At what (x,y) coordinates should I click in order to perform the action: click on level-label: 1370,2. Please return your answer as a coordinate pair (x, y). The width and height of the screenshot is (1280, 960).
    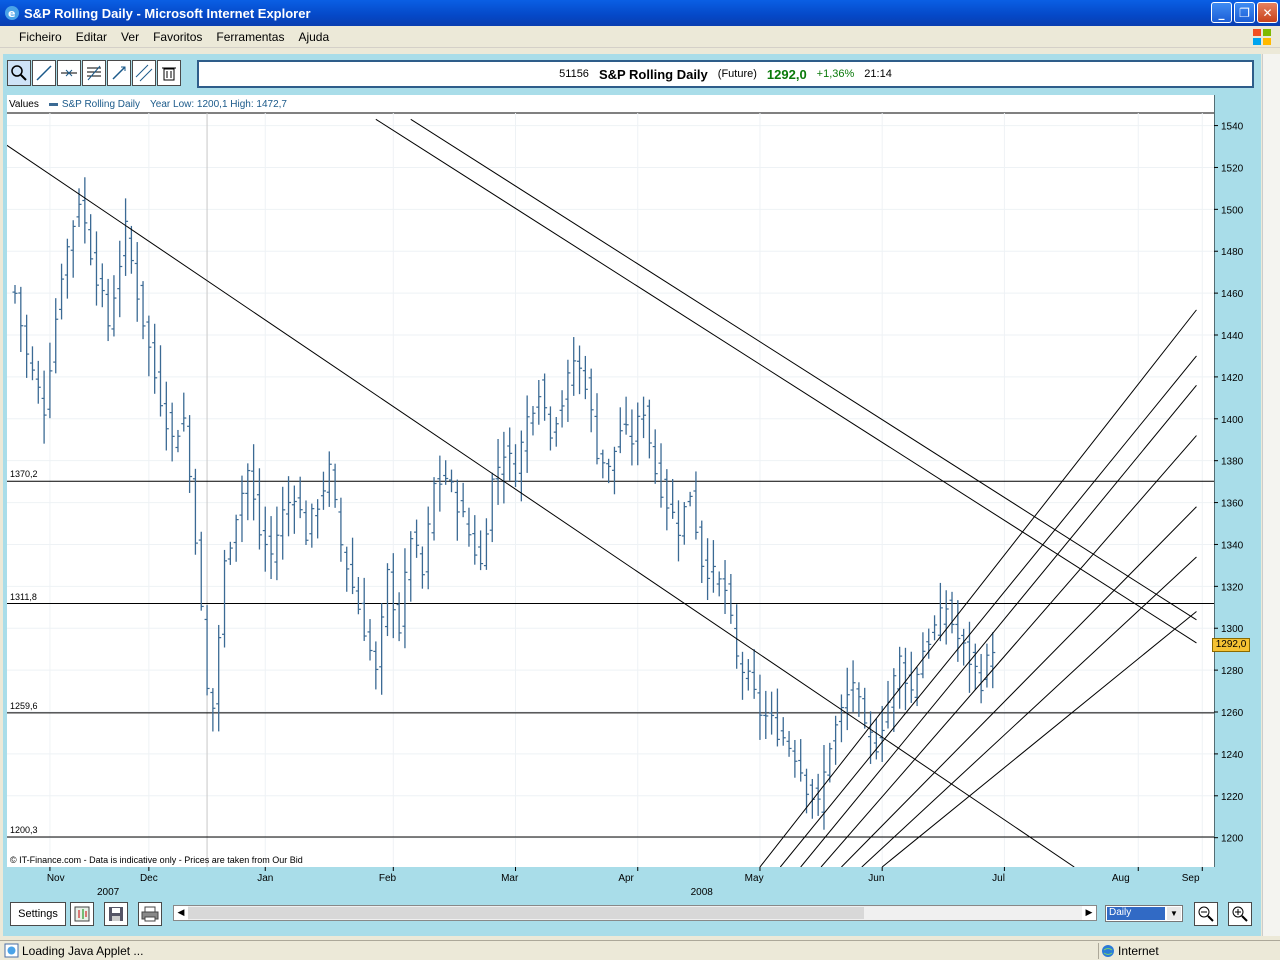
    Looking at the image, I should click on (24, 474).